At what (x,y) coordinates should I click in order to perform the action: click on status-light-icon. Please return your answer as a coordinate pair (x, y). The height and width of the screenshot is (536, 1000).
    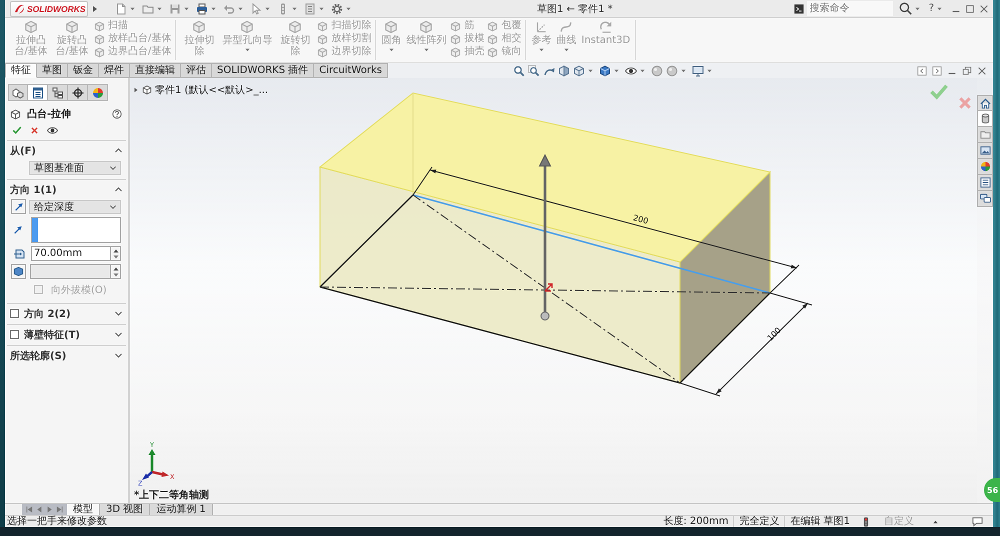
    Looking at the image, I should click on (866, 521).